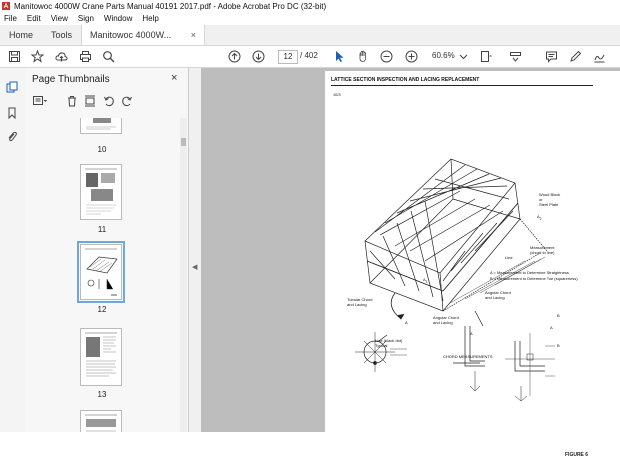  Describe the element at coordinates (90, 101) in the screenshot. I see `extract-page-icon` at that location.